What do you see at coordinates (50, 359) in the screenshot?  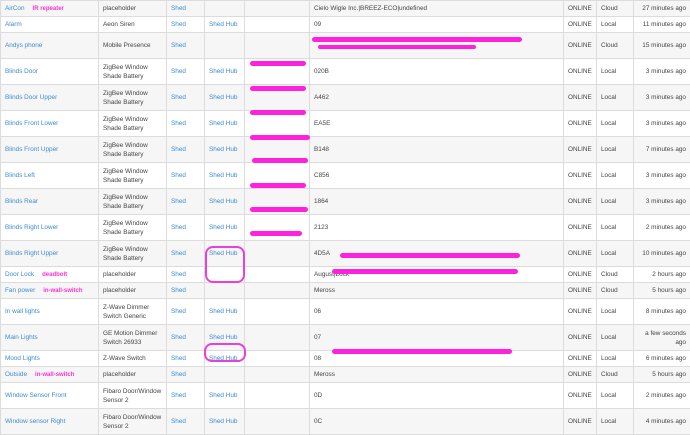 I see `device-name-cell: Mood Lights` at bounding box center [50, 359].